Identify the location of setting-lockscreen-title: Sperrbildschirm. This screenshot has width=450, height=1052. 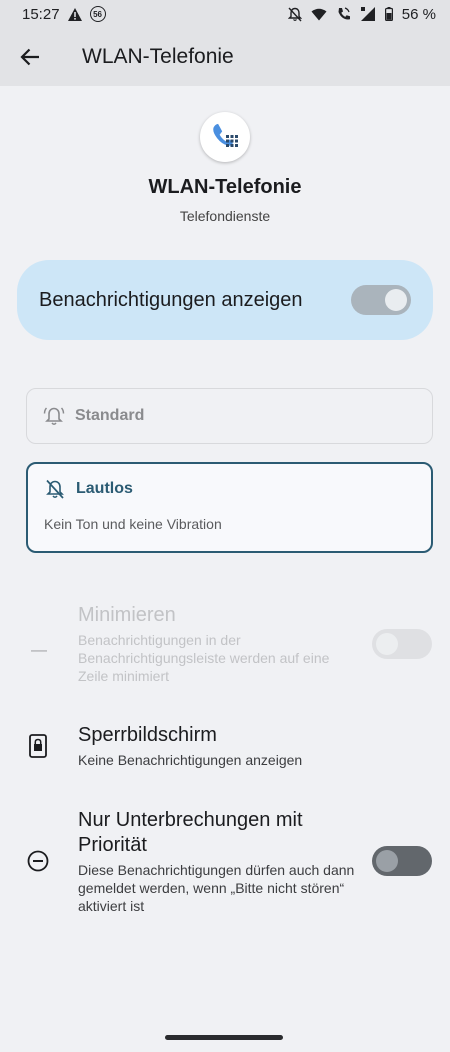
(147, 735).